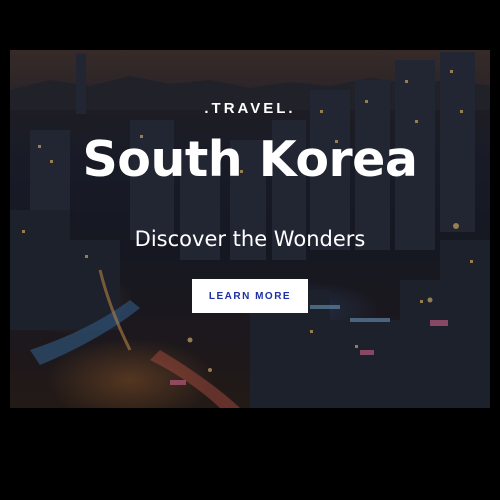  I want to click on hero-subtitle: Discover the Wonders, so click(250, 239).